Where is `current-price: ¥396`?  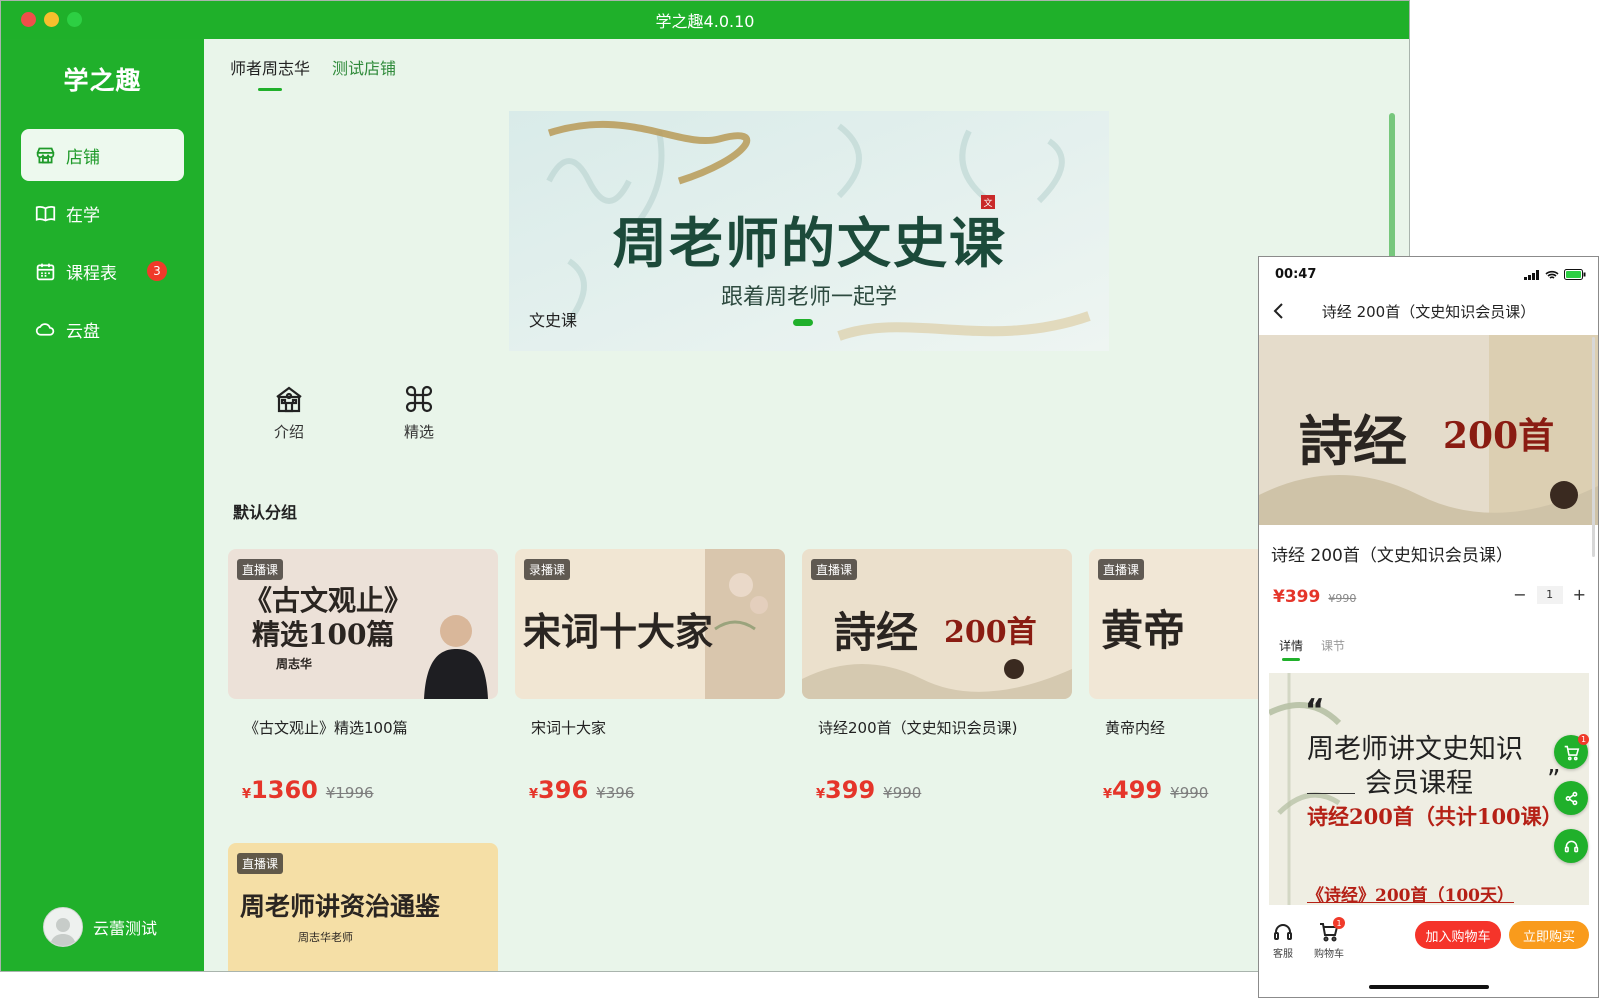 current-price: ¥396 is located at coordinates (559, 790).